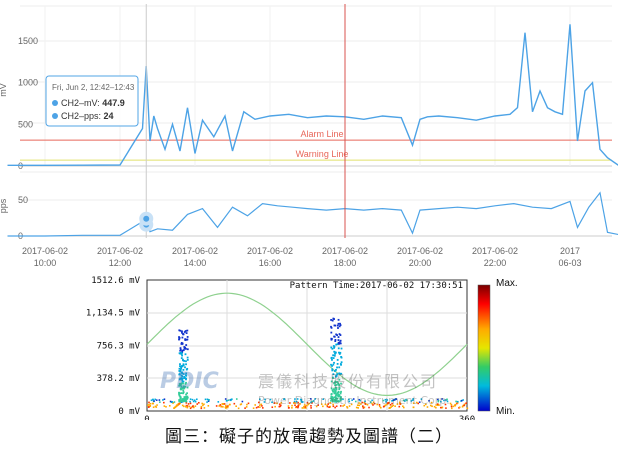  I want to click on pattern-y-tick-label: 0 mV, so click(129, 412).